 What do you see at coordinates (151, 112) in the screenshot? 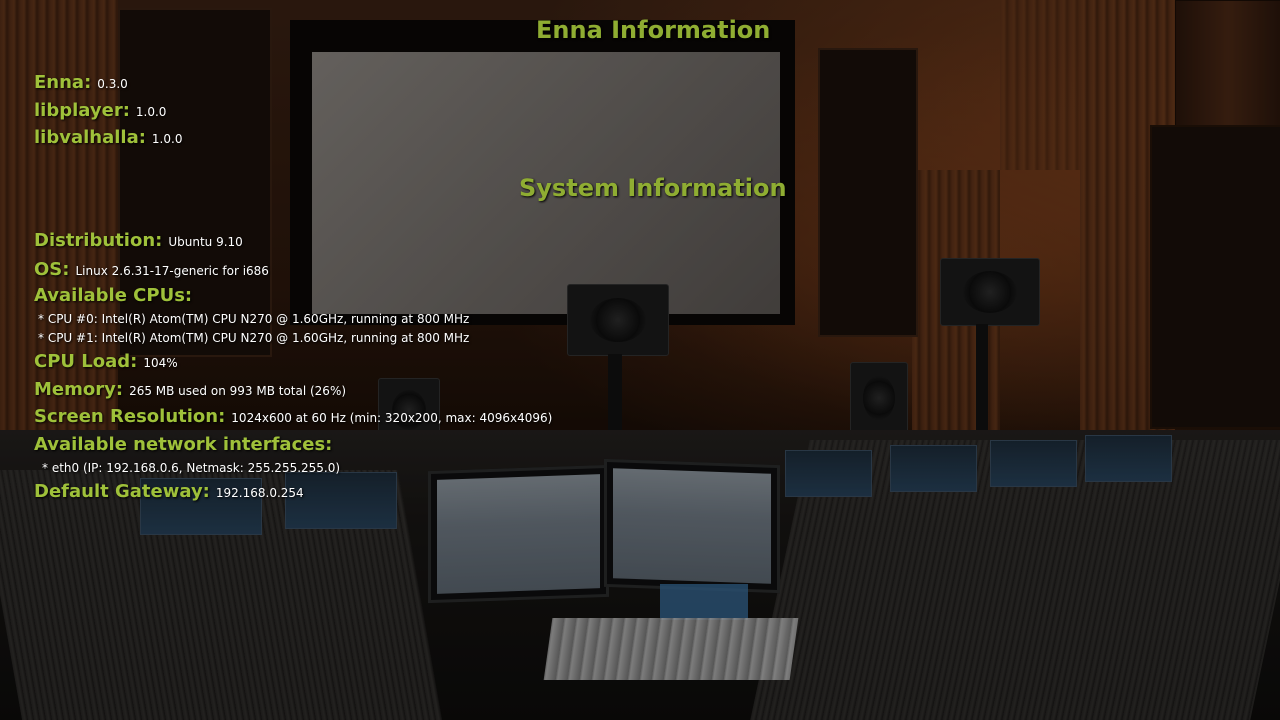
I see `libplayer-version-value: 1.0.0` at bounding box center [151, 112].